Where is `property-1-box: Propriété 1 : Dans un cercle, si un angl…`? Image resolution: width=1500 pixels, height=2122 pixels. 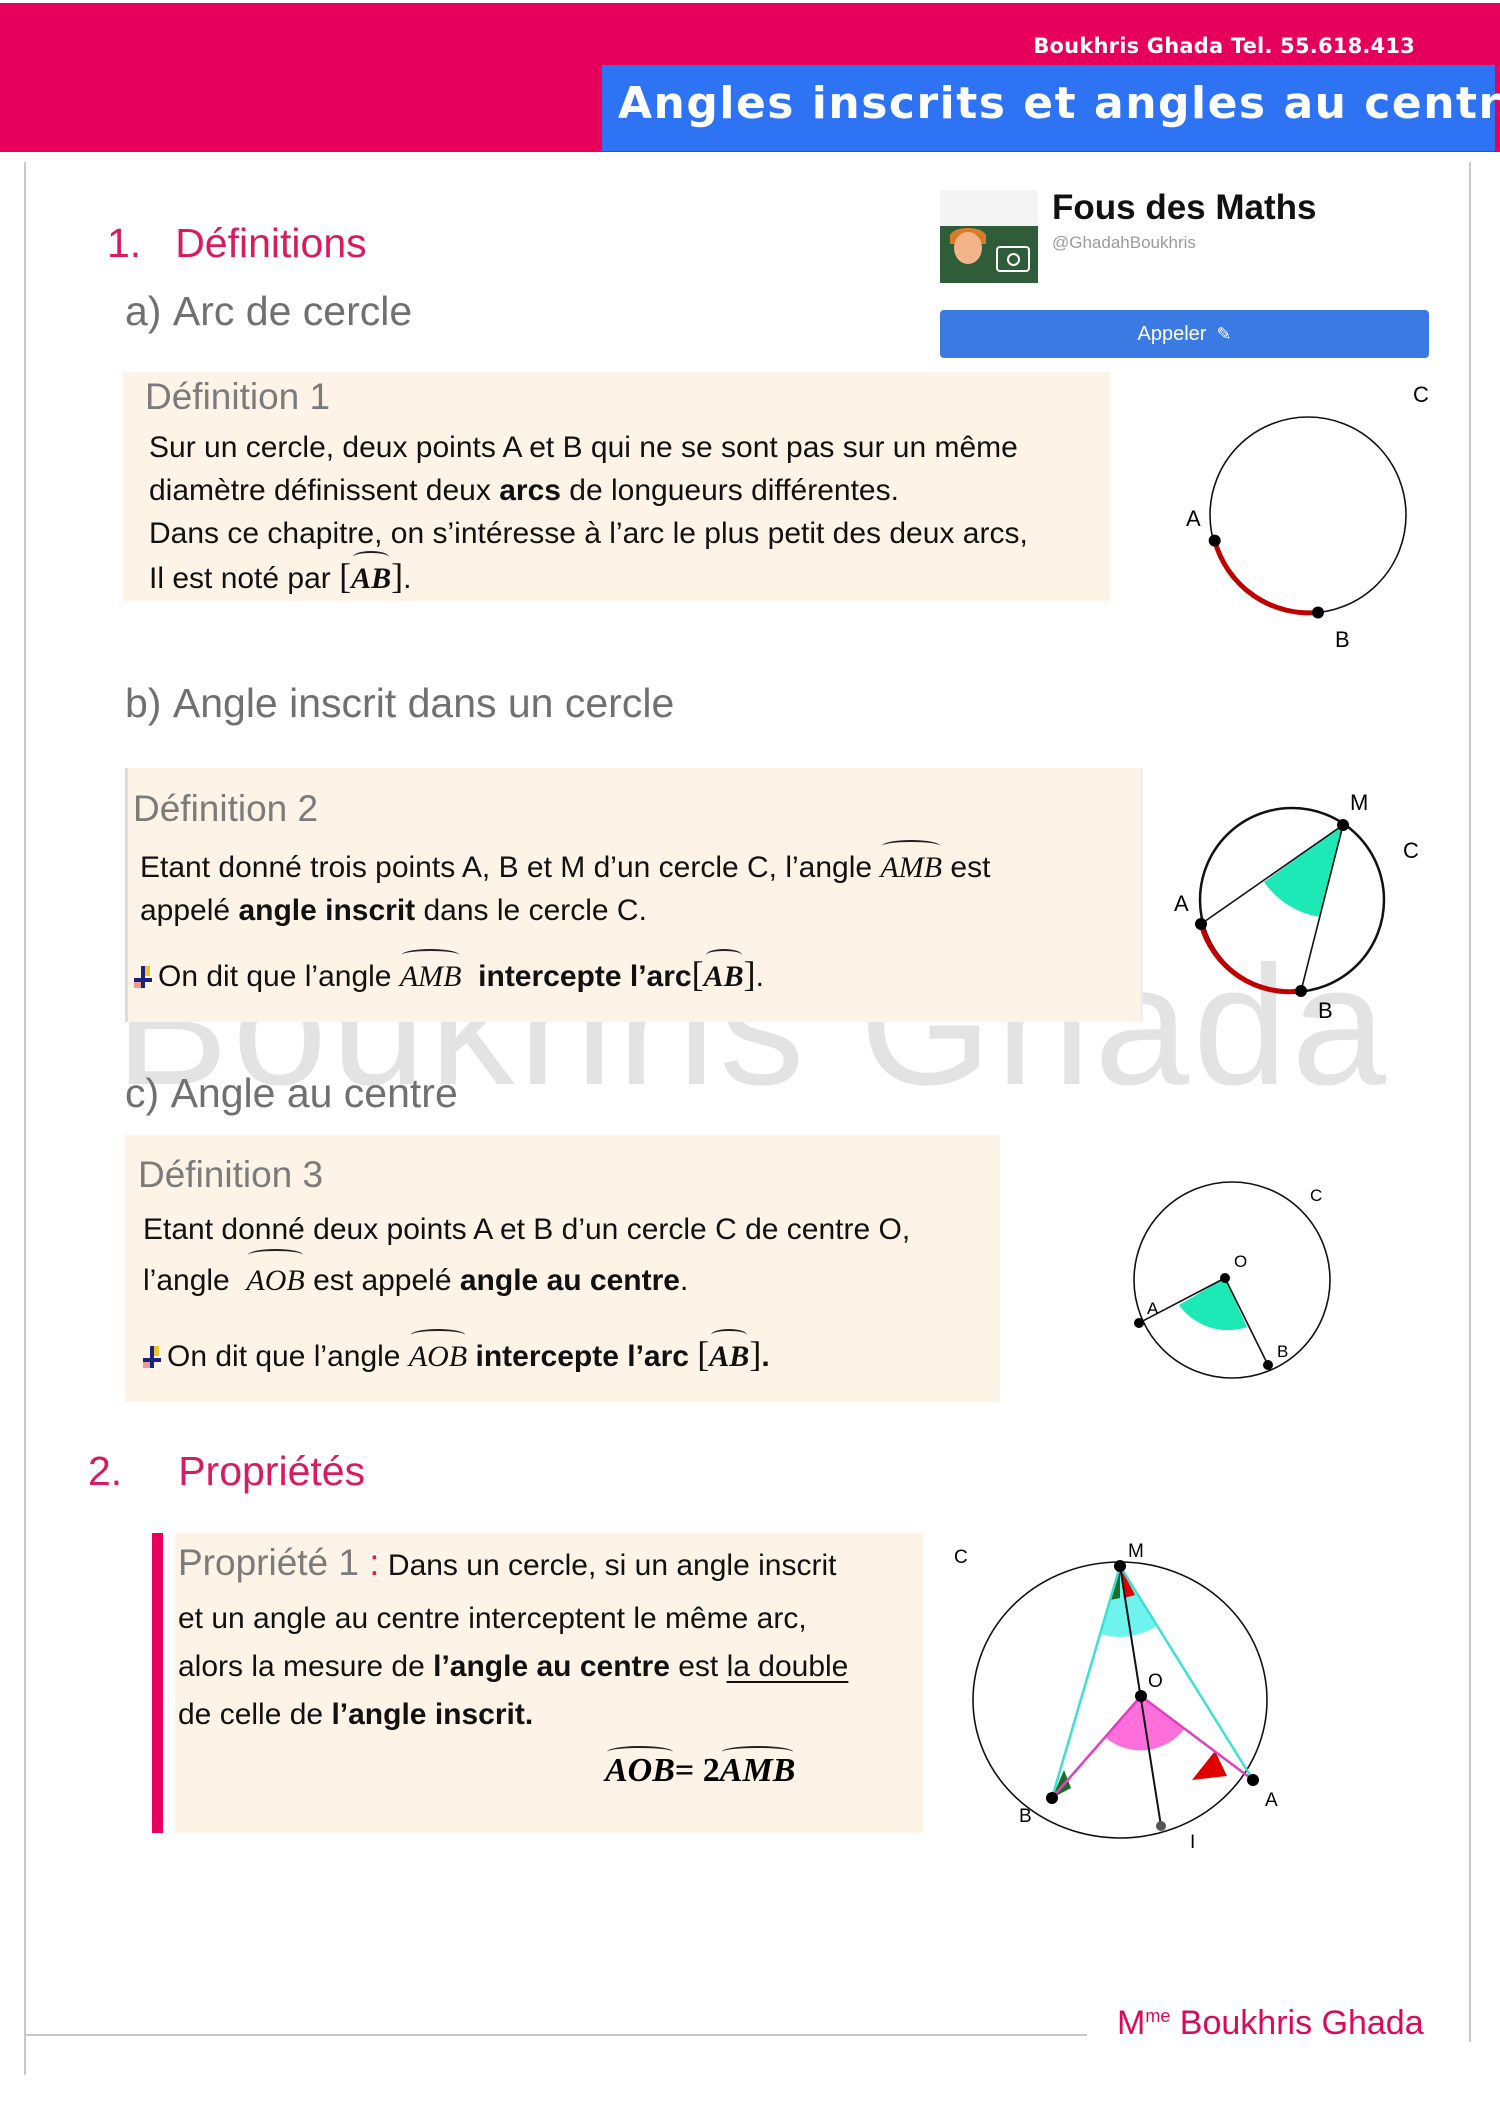
property-1-box: Propriété 1 : Dans un cercle, si un angl… is located at coordinates (549, 1683).